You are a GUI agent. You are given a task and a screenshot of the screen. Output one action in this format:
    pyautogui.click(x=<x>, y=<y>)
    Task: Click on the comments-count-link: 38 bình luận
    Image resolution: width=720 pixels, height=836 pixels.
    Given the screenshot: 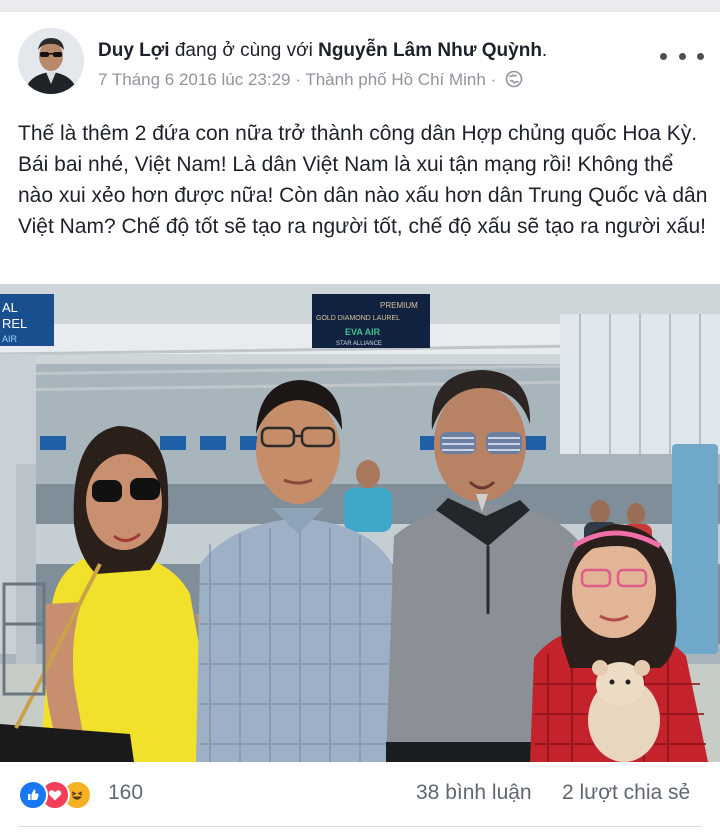 What is the action you would take?
    pyautogui.click(x=474, y=793)
    